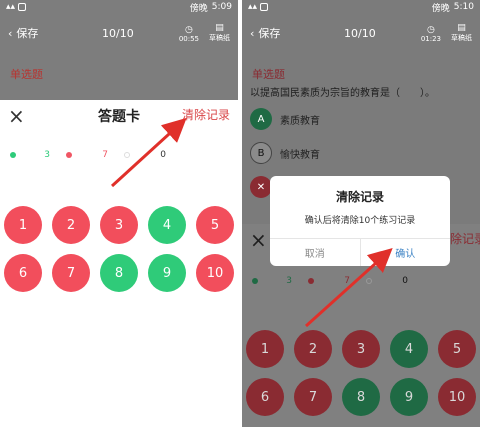 The image size is (480, 427). Describe the element at coordinates (261, 153) in the screenshot. I see `option-b-key: B` at that location.